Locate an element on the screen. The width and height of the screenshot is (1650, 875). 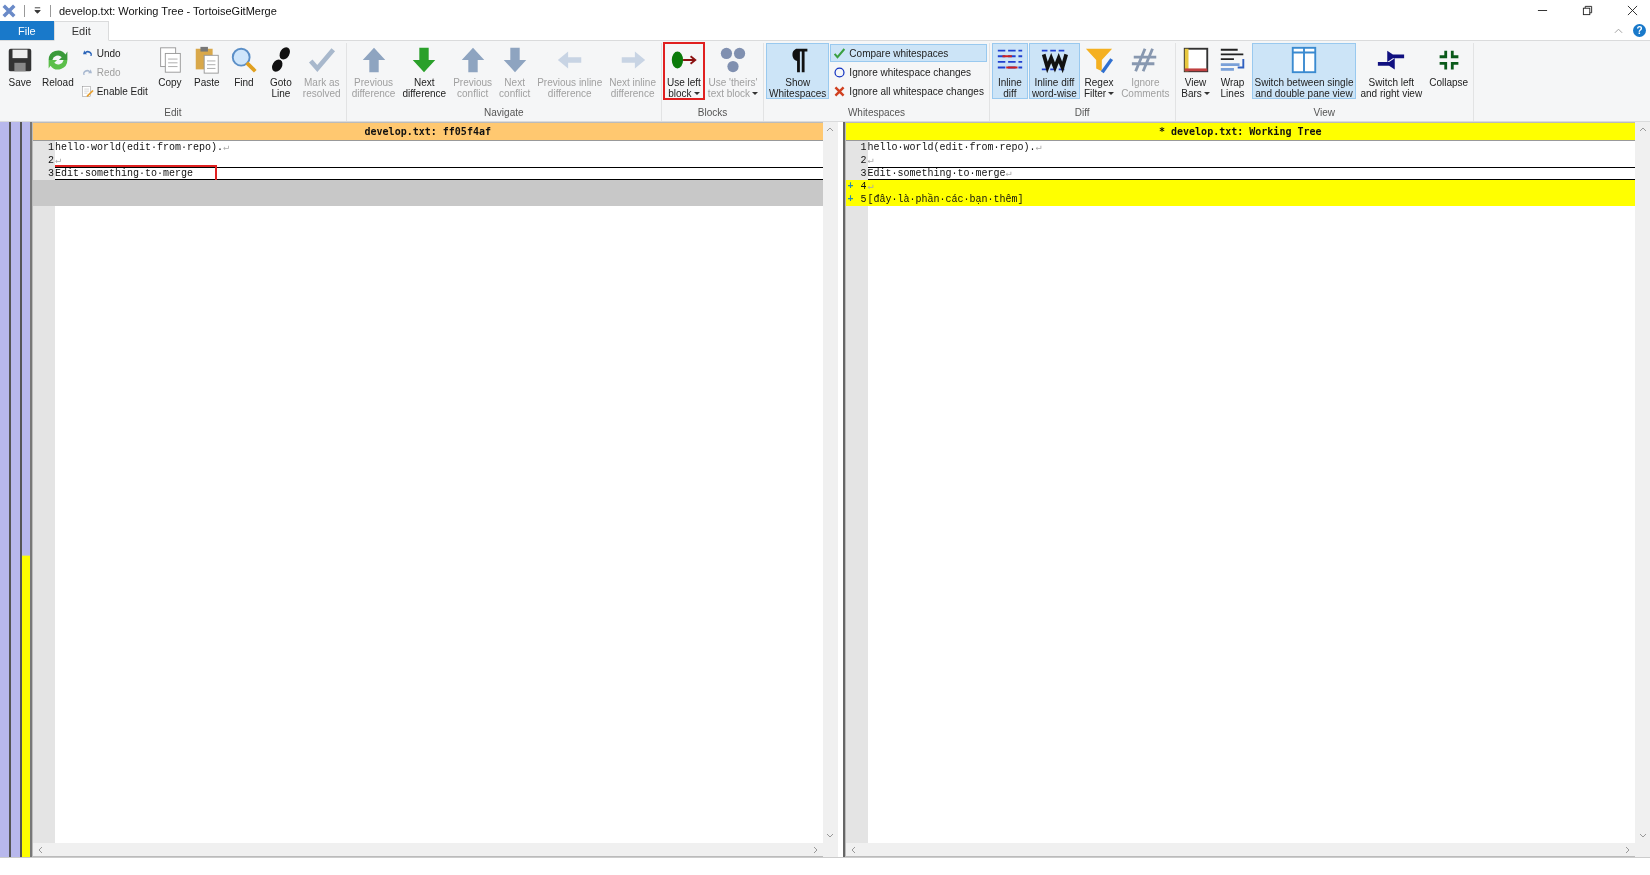
code-line: [đây·là·phần·các·bạn·thêm] is located at coordinates (945, 199).